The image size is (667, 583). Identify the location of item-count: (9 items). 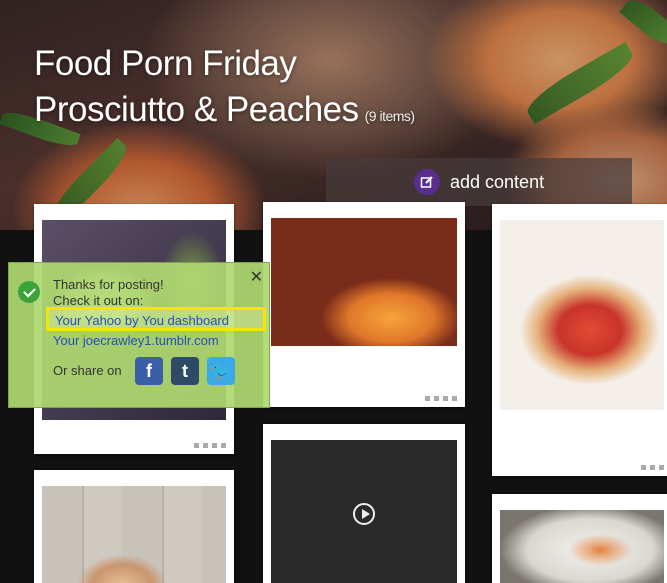
(389, 116).